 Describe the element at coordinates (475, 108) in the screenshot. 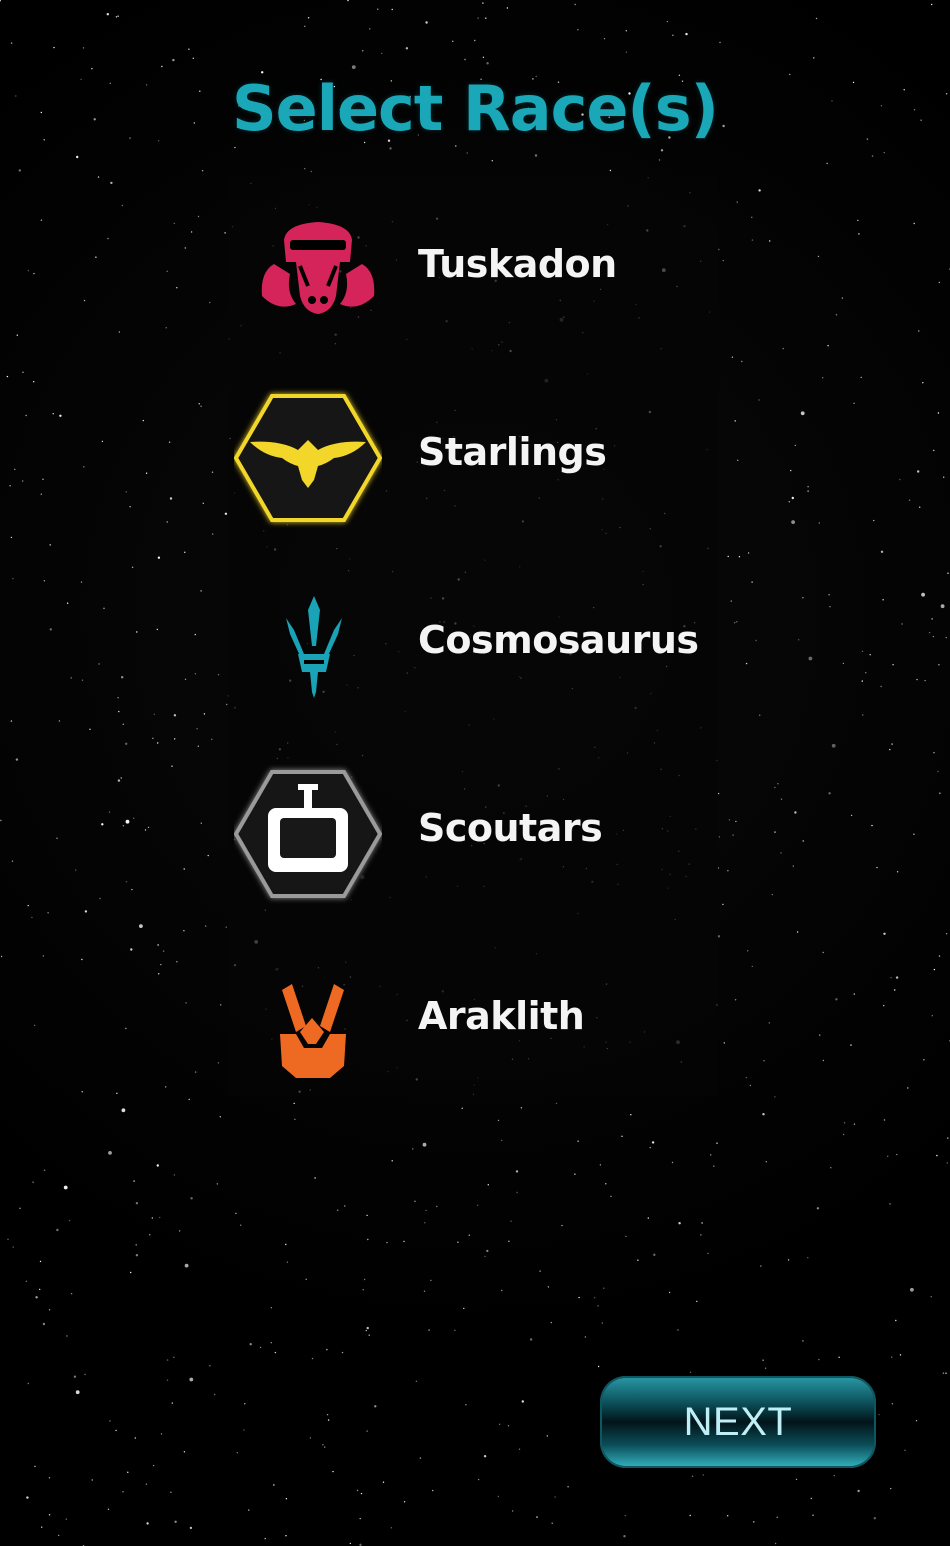

I see `page-title: Select Race(s)` at that location.